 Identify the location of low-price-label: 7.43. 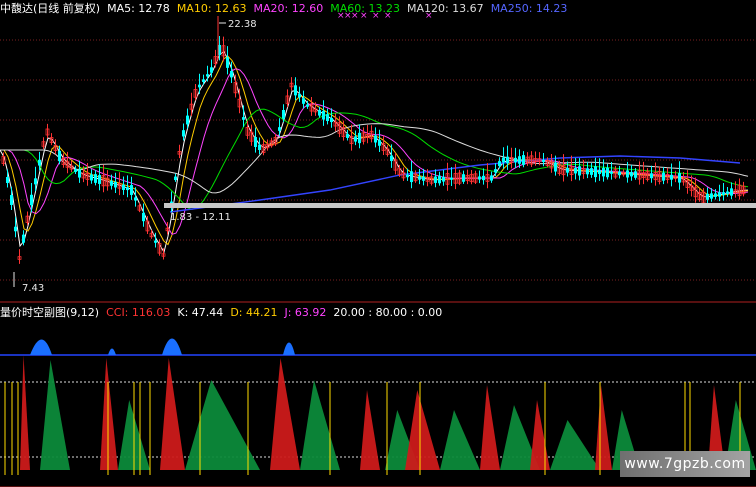
(33, 288).